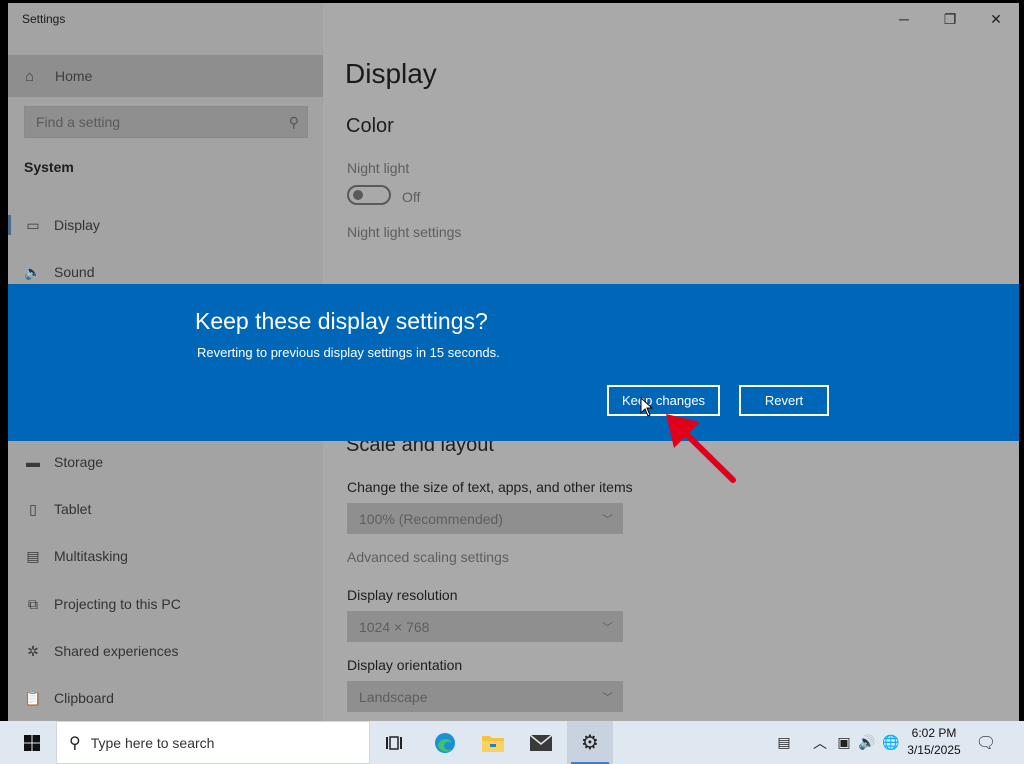 The height and width of the screenshot is (764, 1024). What do you see at coordinates (393, 696) in the screenshot?
I see `orientation-value: Landscape` at bounding box center [393, 696].